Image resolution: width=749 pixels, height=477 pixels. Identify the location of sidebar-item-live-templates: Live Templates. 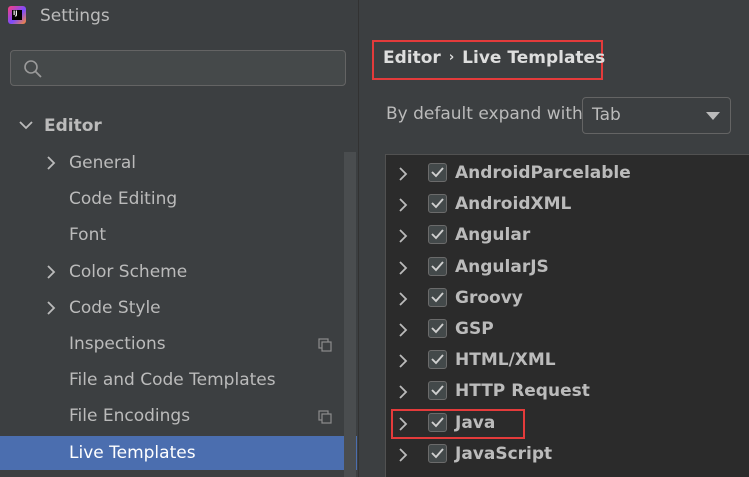
(178, 453).